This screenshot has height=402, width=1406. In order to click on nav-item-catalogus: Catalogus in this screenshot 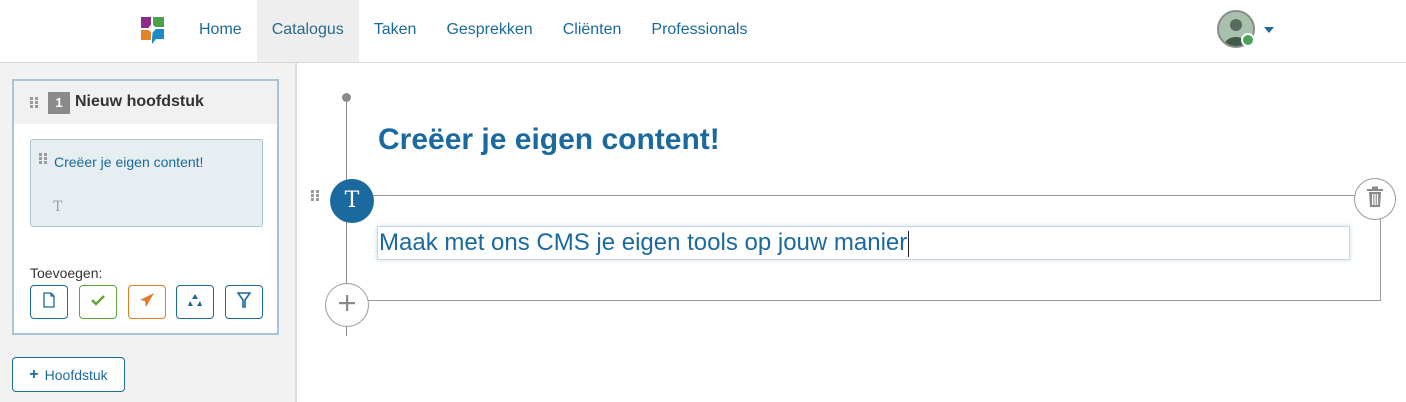, I will do `click(307, 31)`.